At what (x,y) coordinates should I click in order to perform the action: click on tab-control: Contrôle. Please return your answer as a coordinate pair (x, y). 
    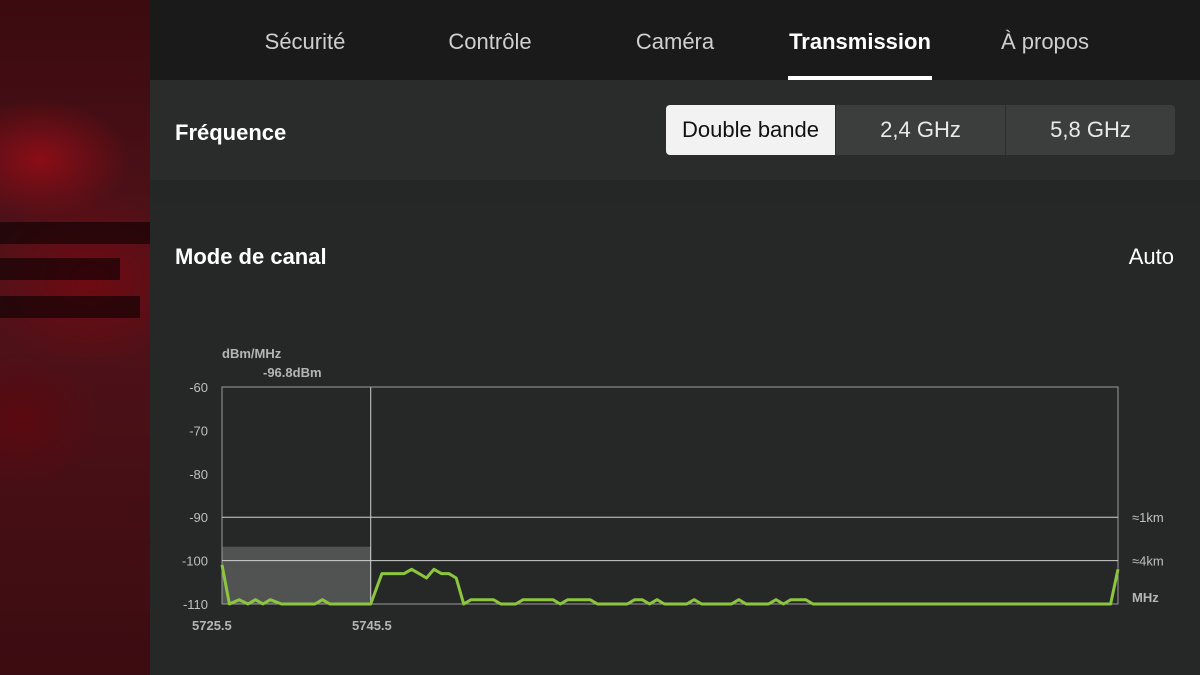
    Looking at the image, I should click on (490, 40).